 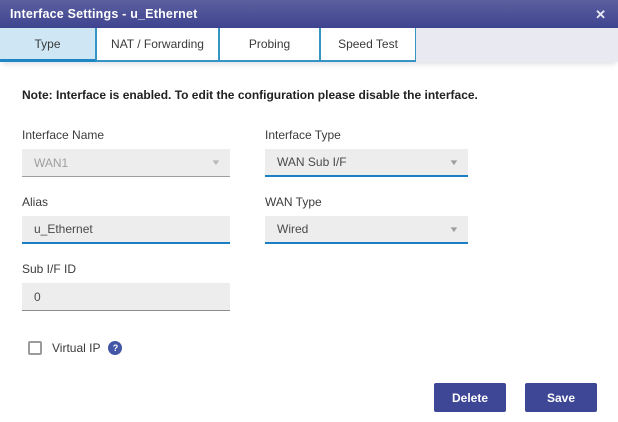 I want to click on dialog-footer: Delete Save, so click(x=515, y=397).